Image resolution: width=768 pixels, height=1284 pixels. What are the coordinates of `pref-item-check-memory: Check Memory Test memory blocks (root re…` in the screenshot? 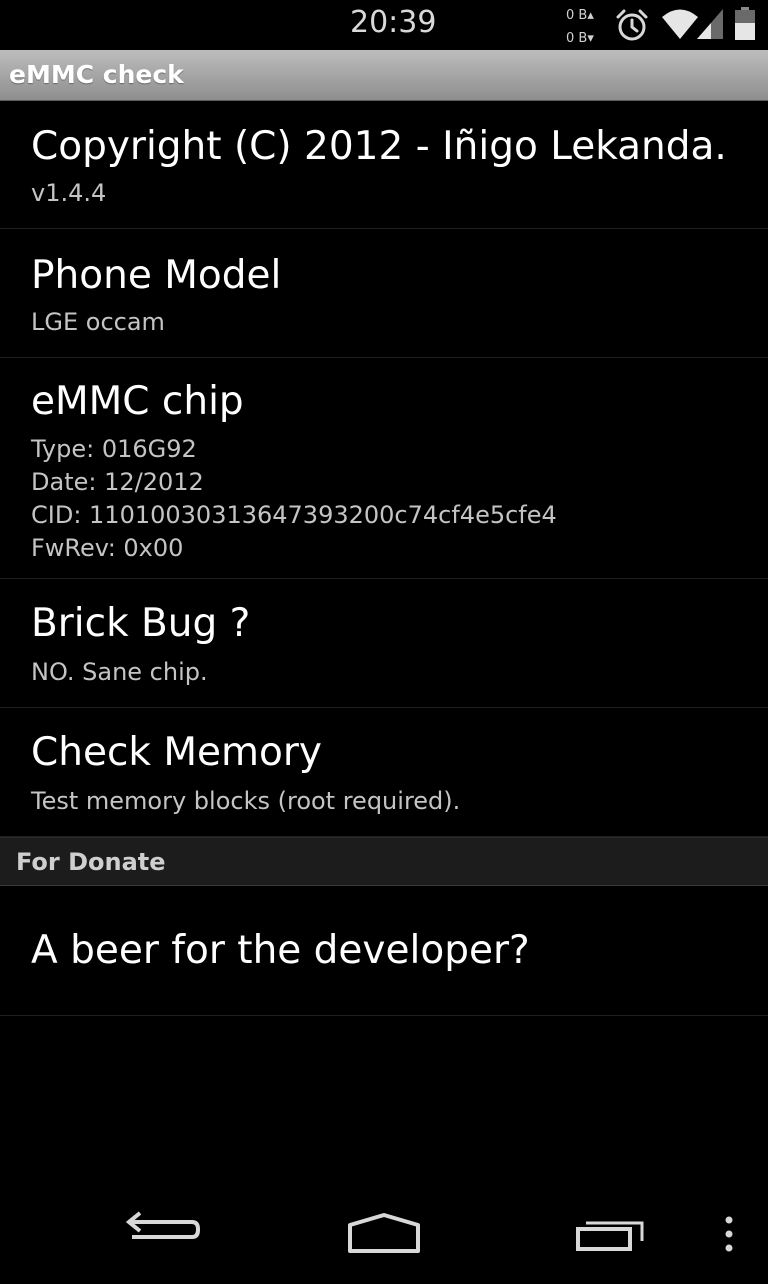 It's located at (384, 772).